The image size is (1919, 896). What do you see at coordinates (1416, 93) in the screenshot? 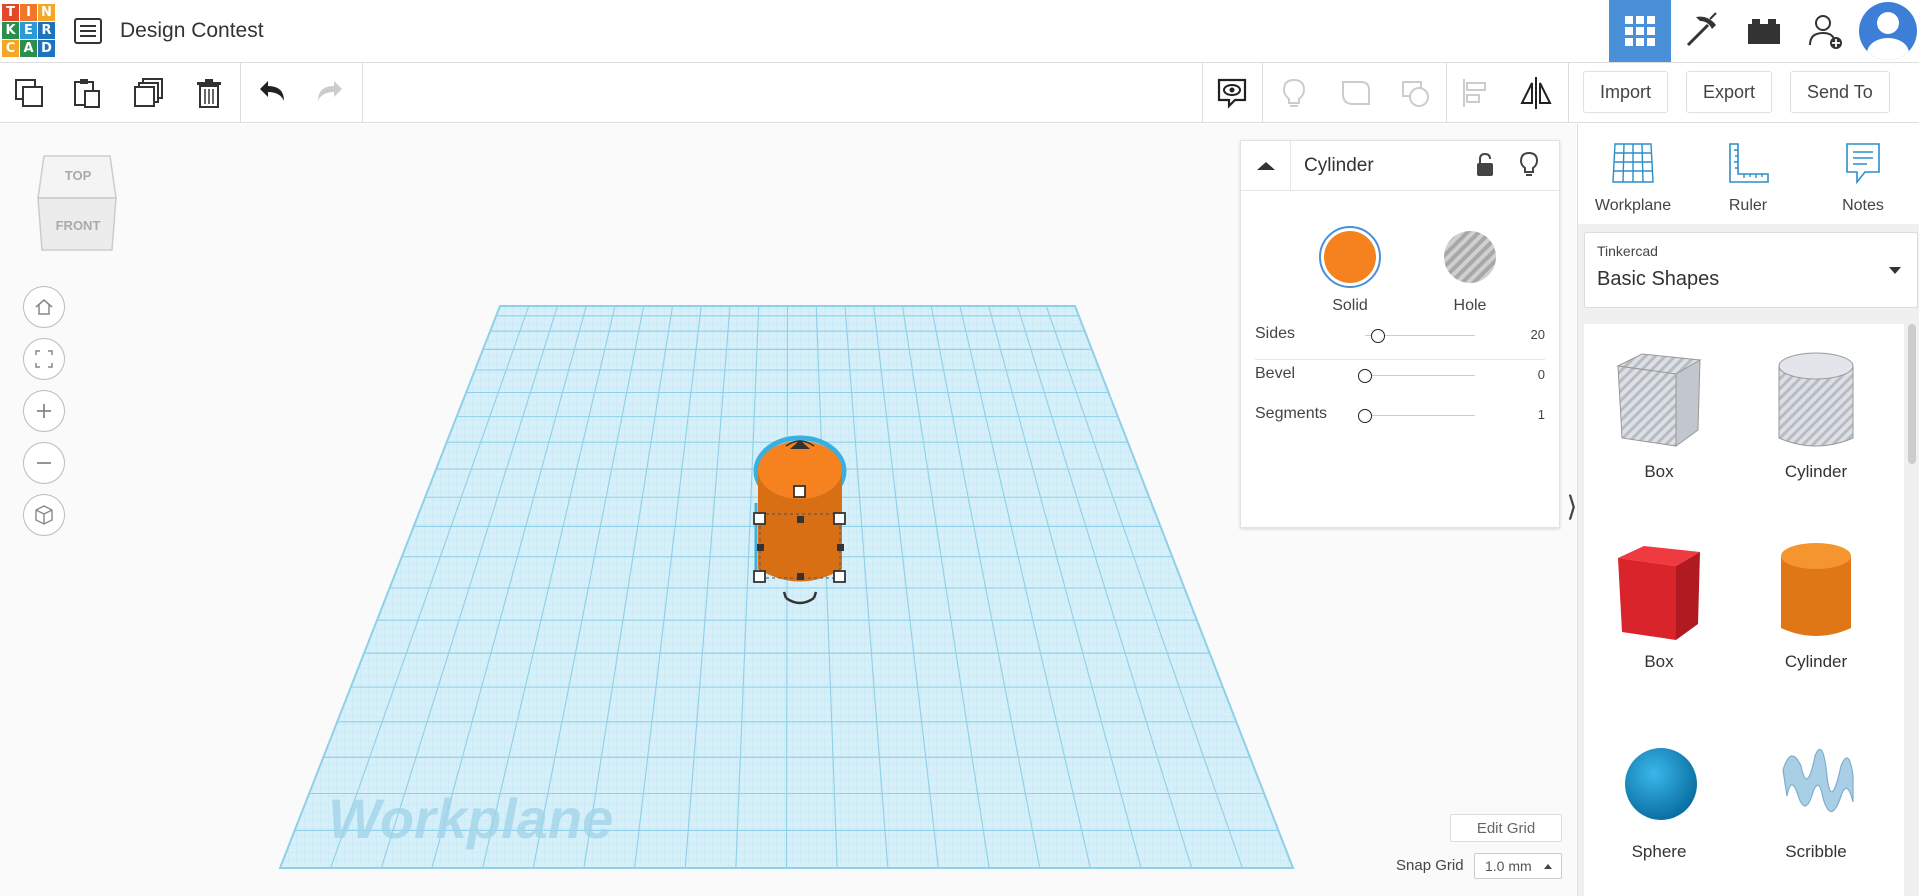
I see `ungroup-icon` at bounding box center [1416, 93].